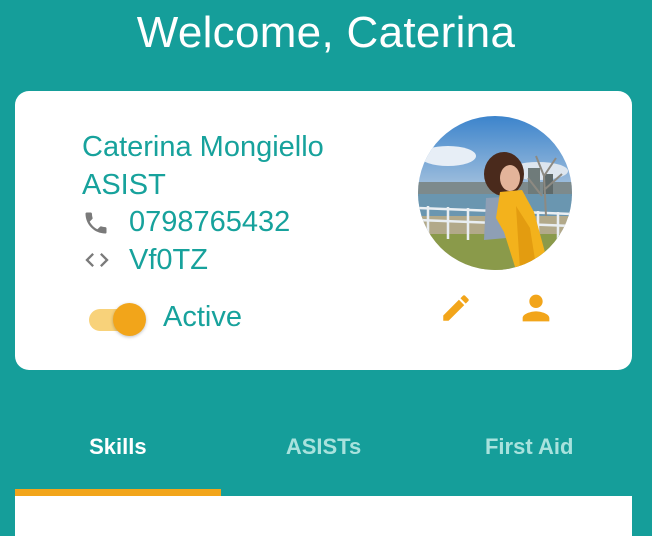 This screenshot has width=652, height=536. Describe the element at coordinates (105, 260) in the screenshot. I see `code-icon` at that location.